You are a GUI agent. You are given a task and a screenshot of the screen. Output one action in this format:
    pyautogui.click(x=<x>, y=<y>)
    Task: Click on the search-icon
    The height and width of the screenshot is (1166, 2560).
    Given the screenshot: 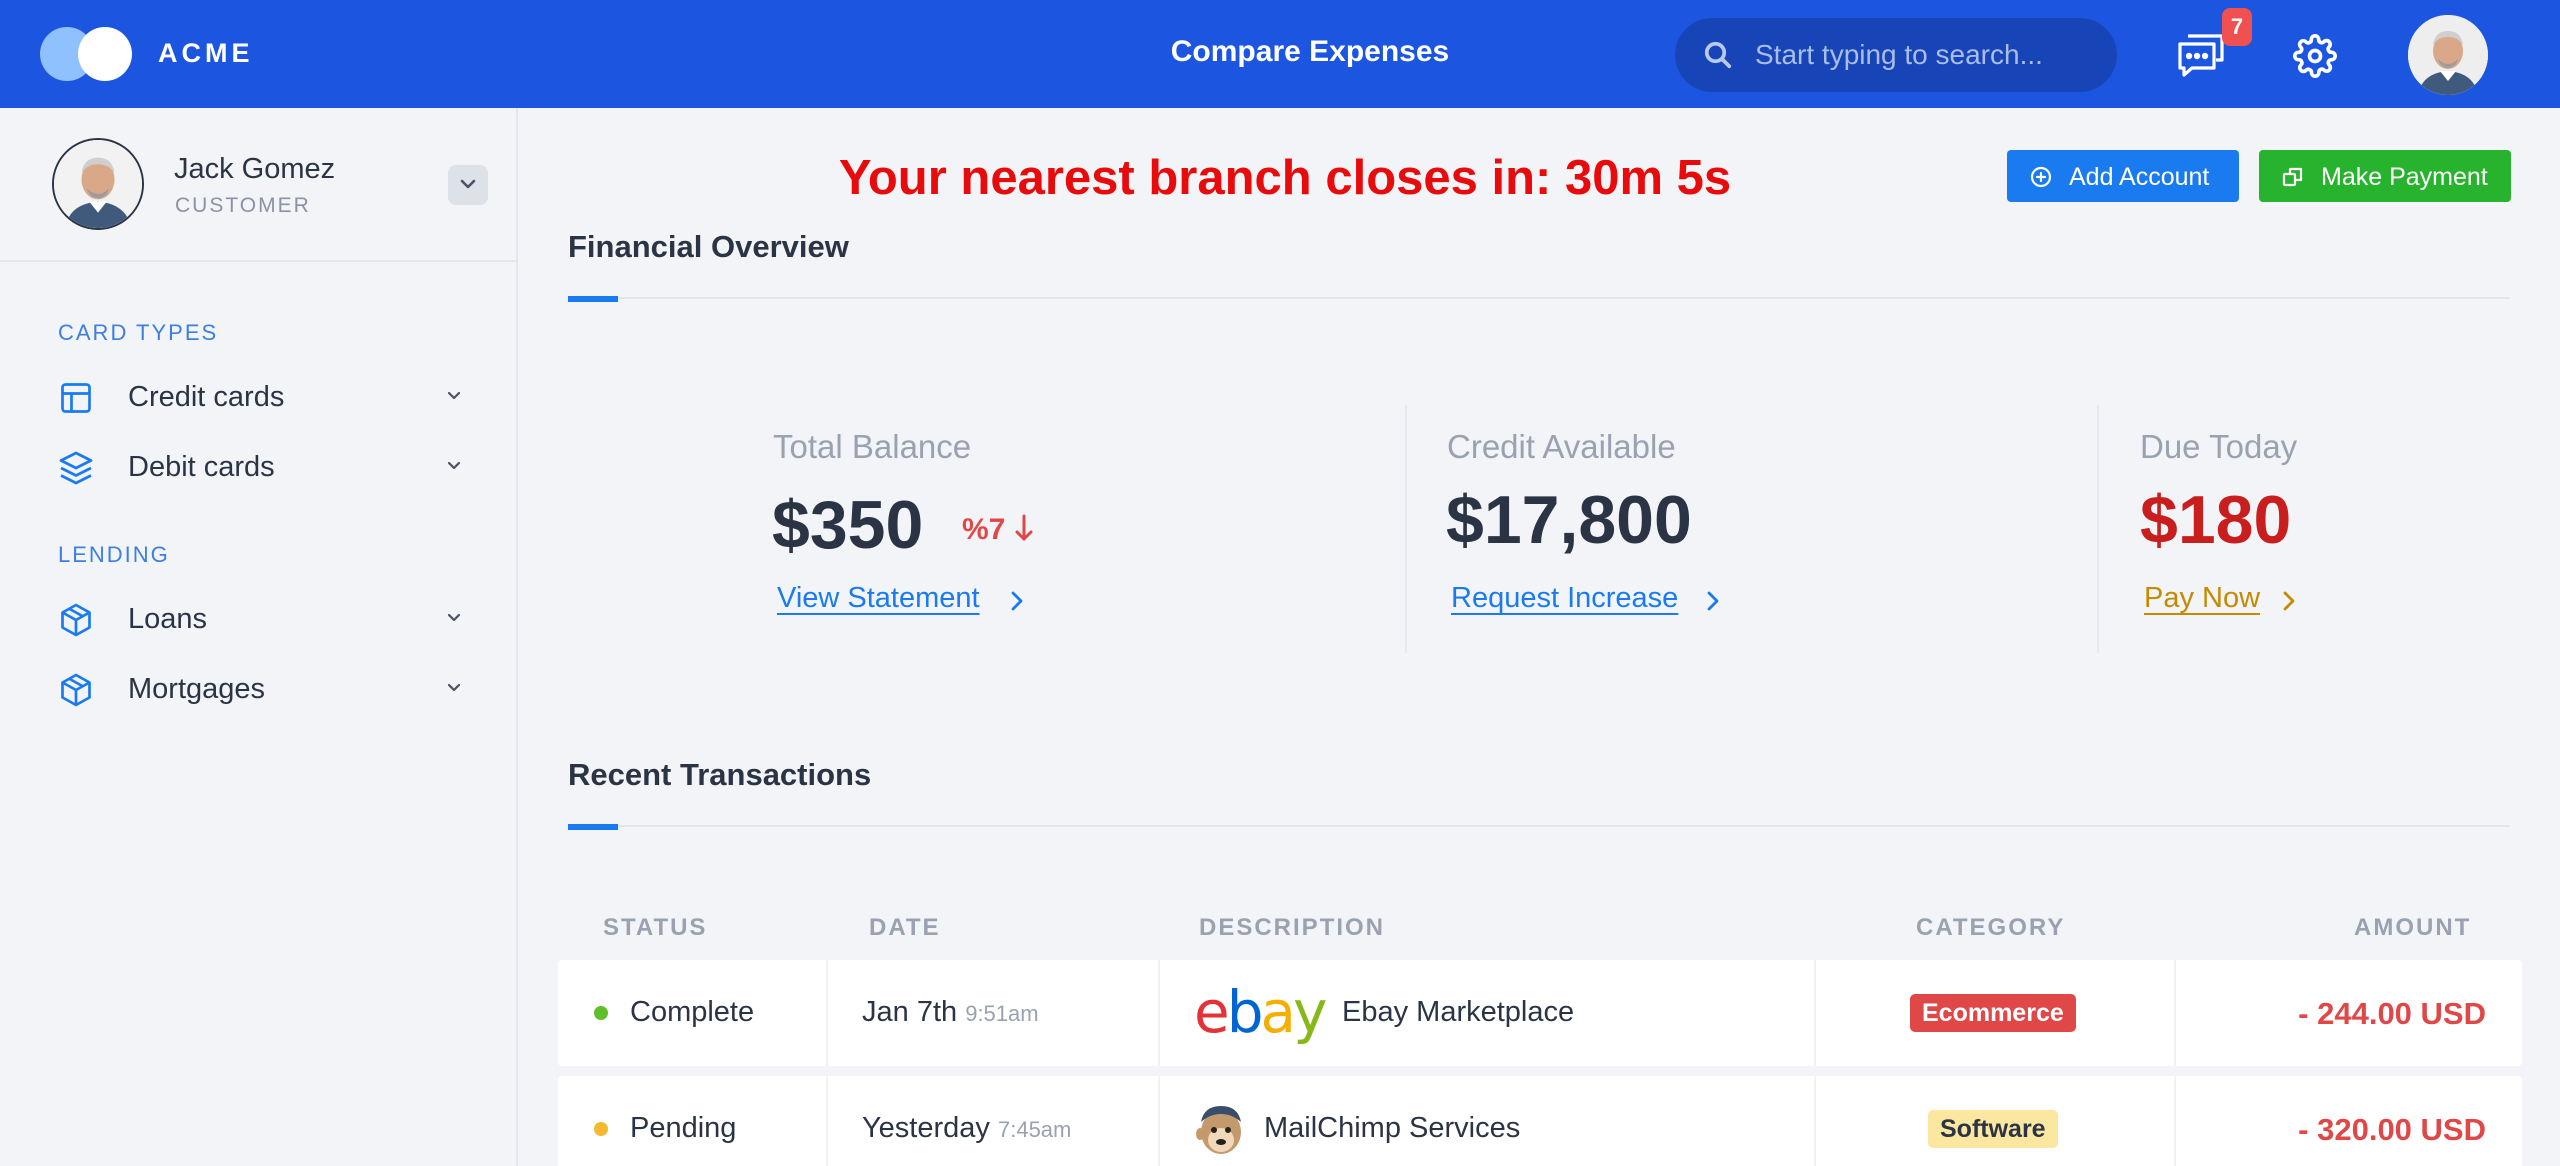 What is the action you would take?
    pyautogui.click(x=1718, y=55)
    